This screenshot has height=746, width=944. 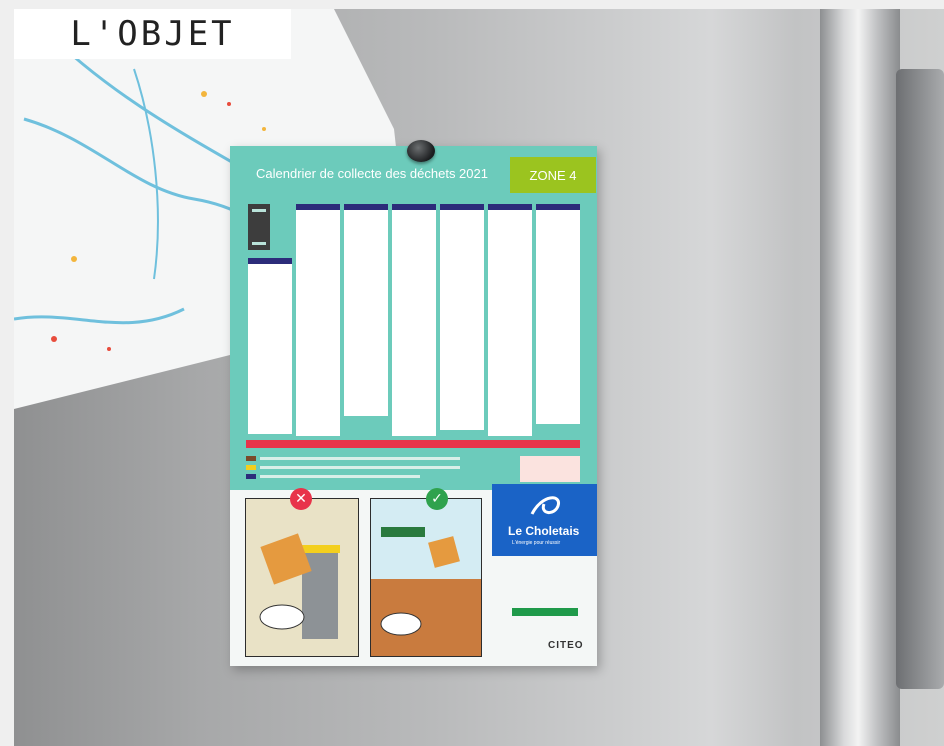 I want to click on zone-badge: ZONE 4, so click(x=553, y=175).